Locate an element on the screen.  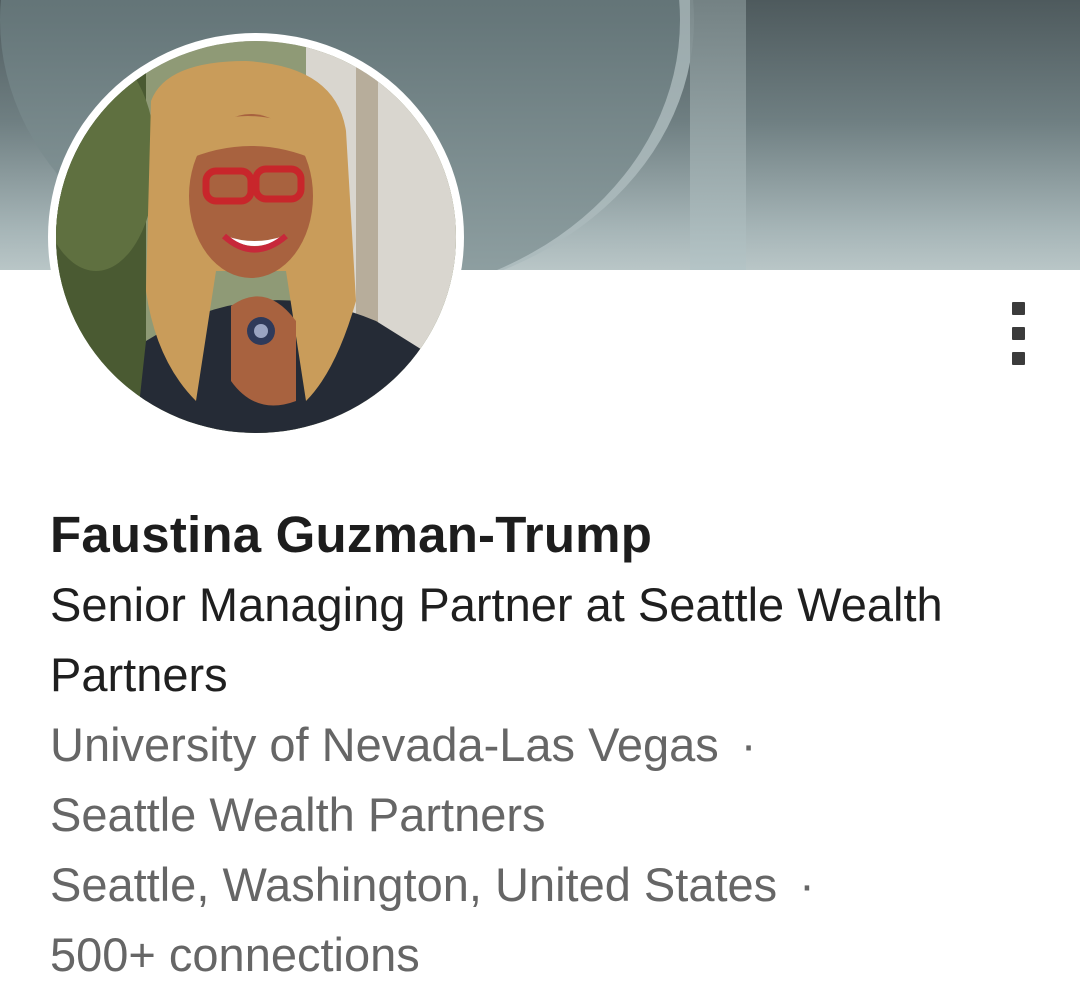
profile-education-line: University of Nevada-Las Vegas · is located at coordinates (530, 745).